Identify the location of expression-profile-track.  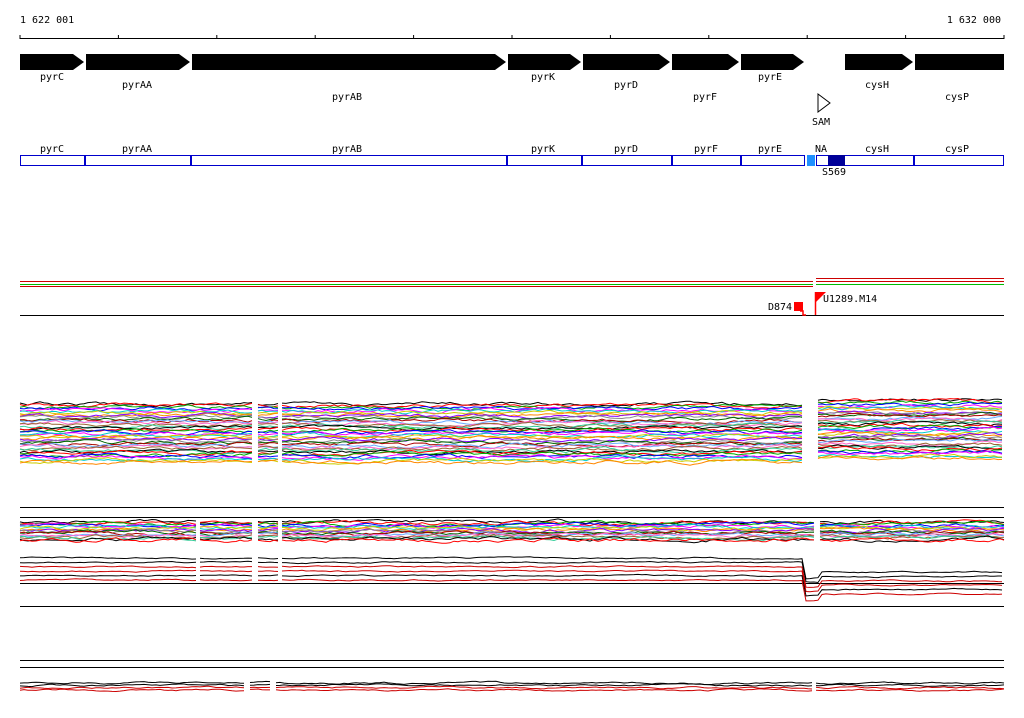
(511, 432).